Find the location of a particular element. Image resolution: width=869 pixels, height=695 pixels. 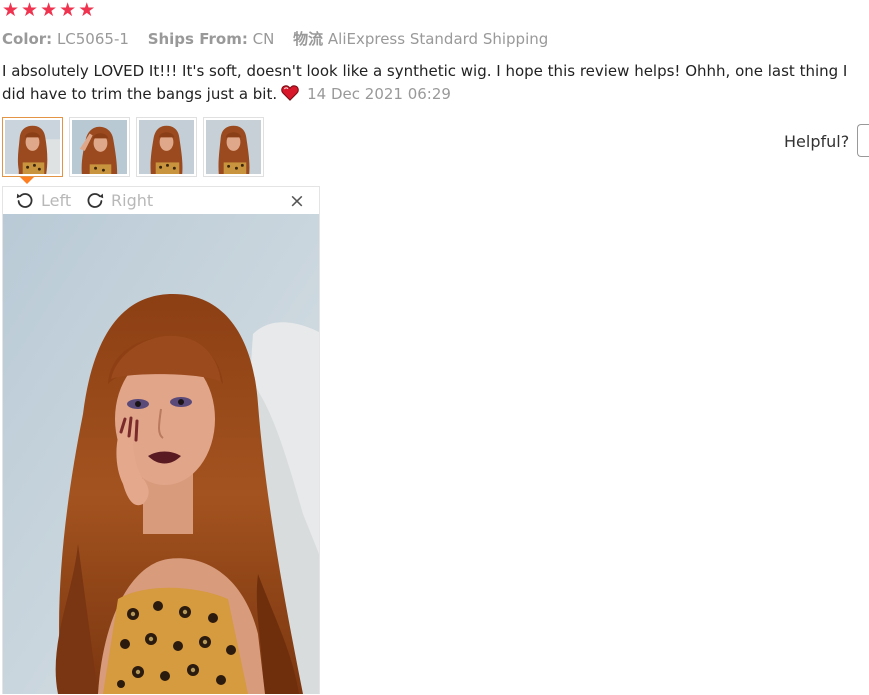

logistics-label: 物流 is located at coordinates (308, 39).